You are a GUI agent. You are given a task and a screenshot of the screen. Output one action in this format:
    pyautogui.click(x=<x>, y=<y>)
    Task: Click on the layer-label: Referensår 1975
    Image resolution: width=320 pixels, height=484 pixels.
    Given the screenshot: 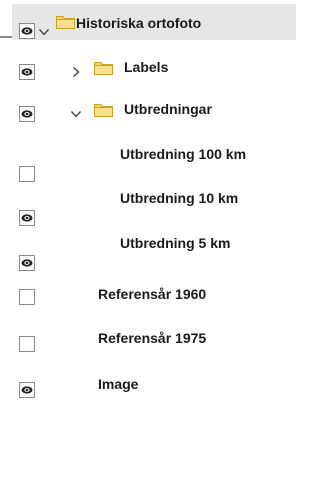 What is the action you would take?
    pyautogui.click(x=152, y=338)
    